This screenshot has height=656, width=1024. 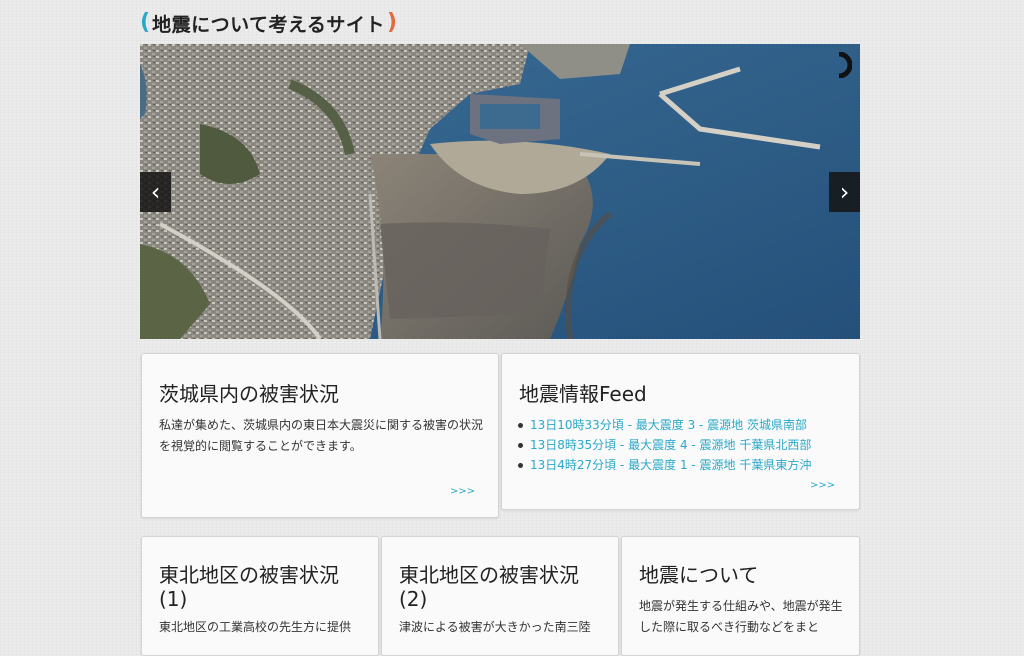 I want to click on card-body: 地震が発生する仕組みや、地震が発生した際に取るべき行動などをまと, so click(x=741, y=616).